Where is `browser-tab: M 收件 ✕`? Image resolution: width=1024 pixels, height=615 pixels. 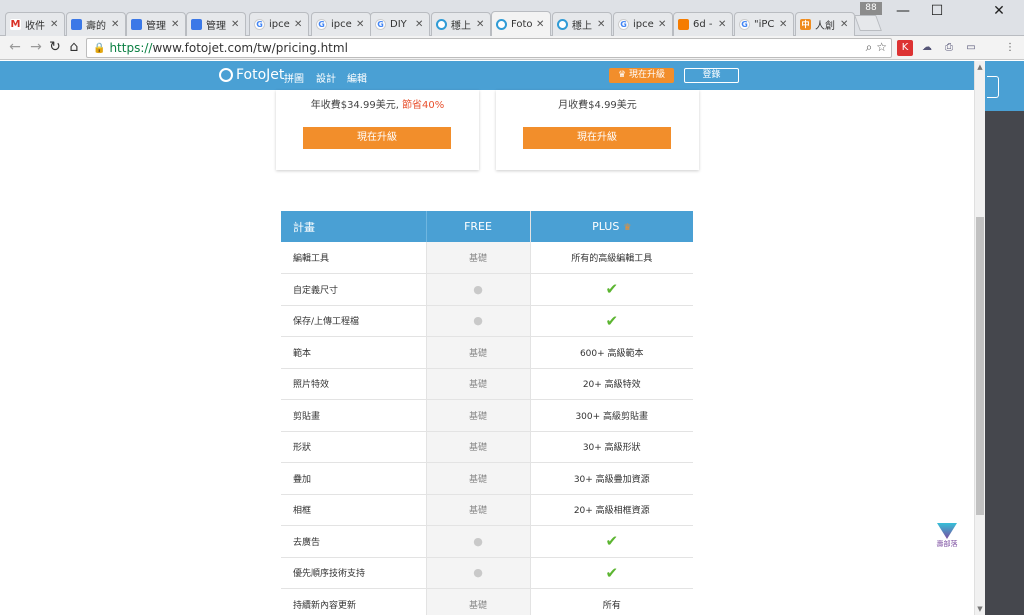
browser-tab: M 收件 ✕ is located at coordinates (35, 24).